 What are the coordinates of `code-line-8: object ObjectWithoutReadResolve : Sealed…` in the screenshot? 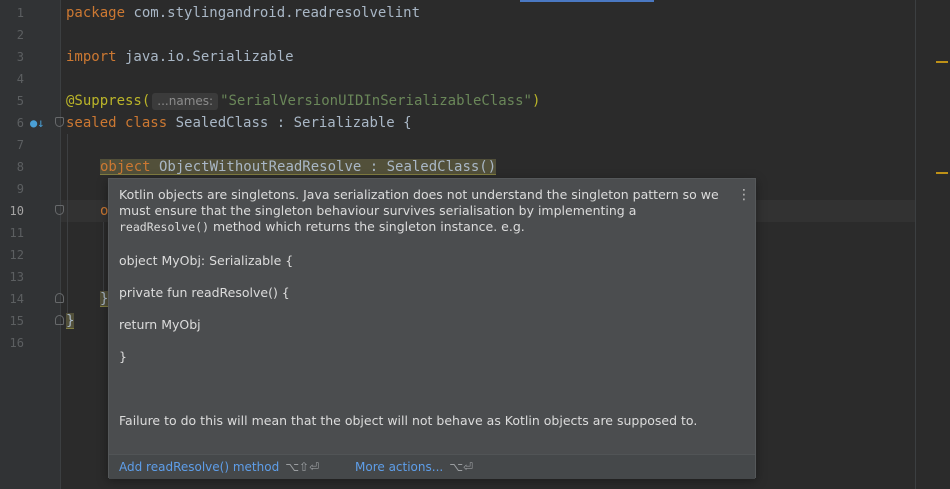 It's located at (298, 167).